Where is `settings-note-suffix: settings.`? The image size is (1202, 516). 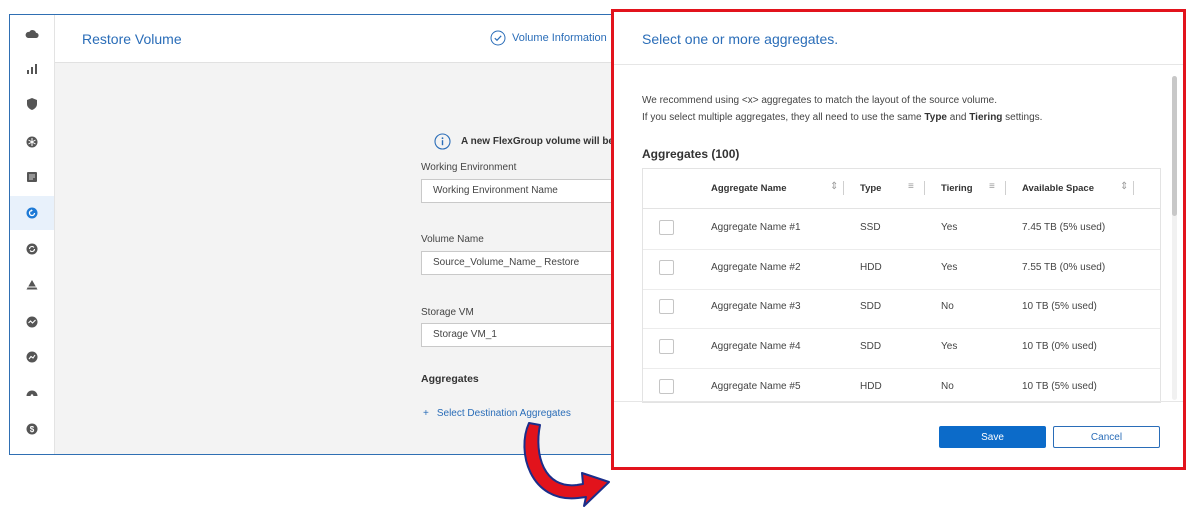 settings-note-suffix: settings. is located at coordinates (1022, 117).